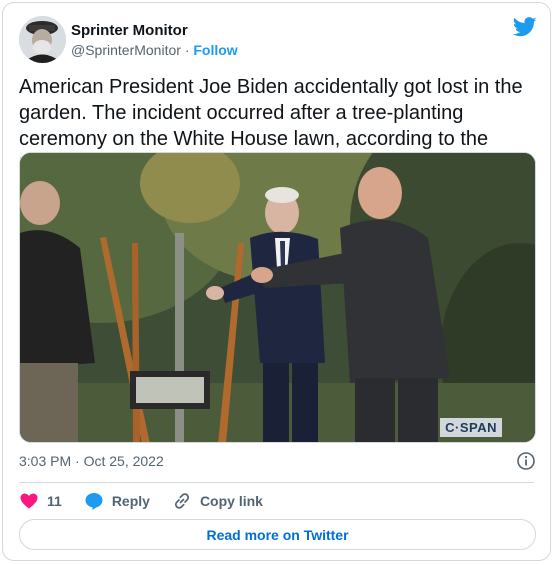 Image resolution: width=555 pixels, height=565 pixels. Describe the element at coordinates (130, 501) in the screenshot. I see `reply-label: Reply` at that location.